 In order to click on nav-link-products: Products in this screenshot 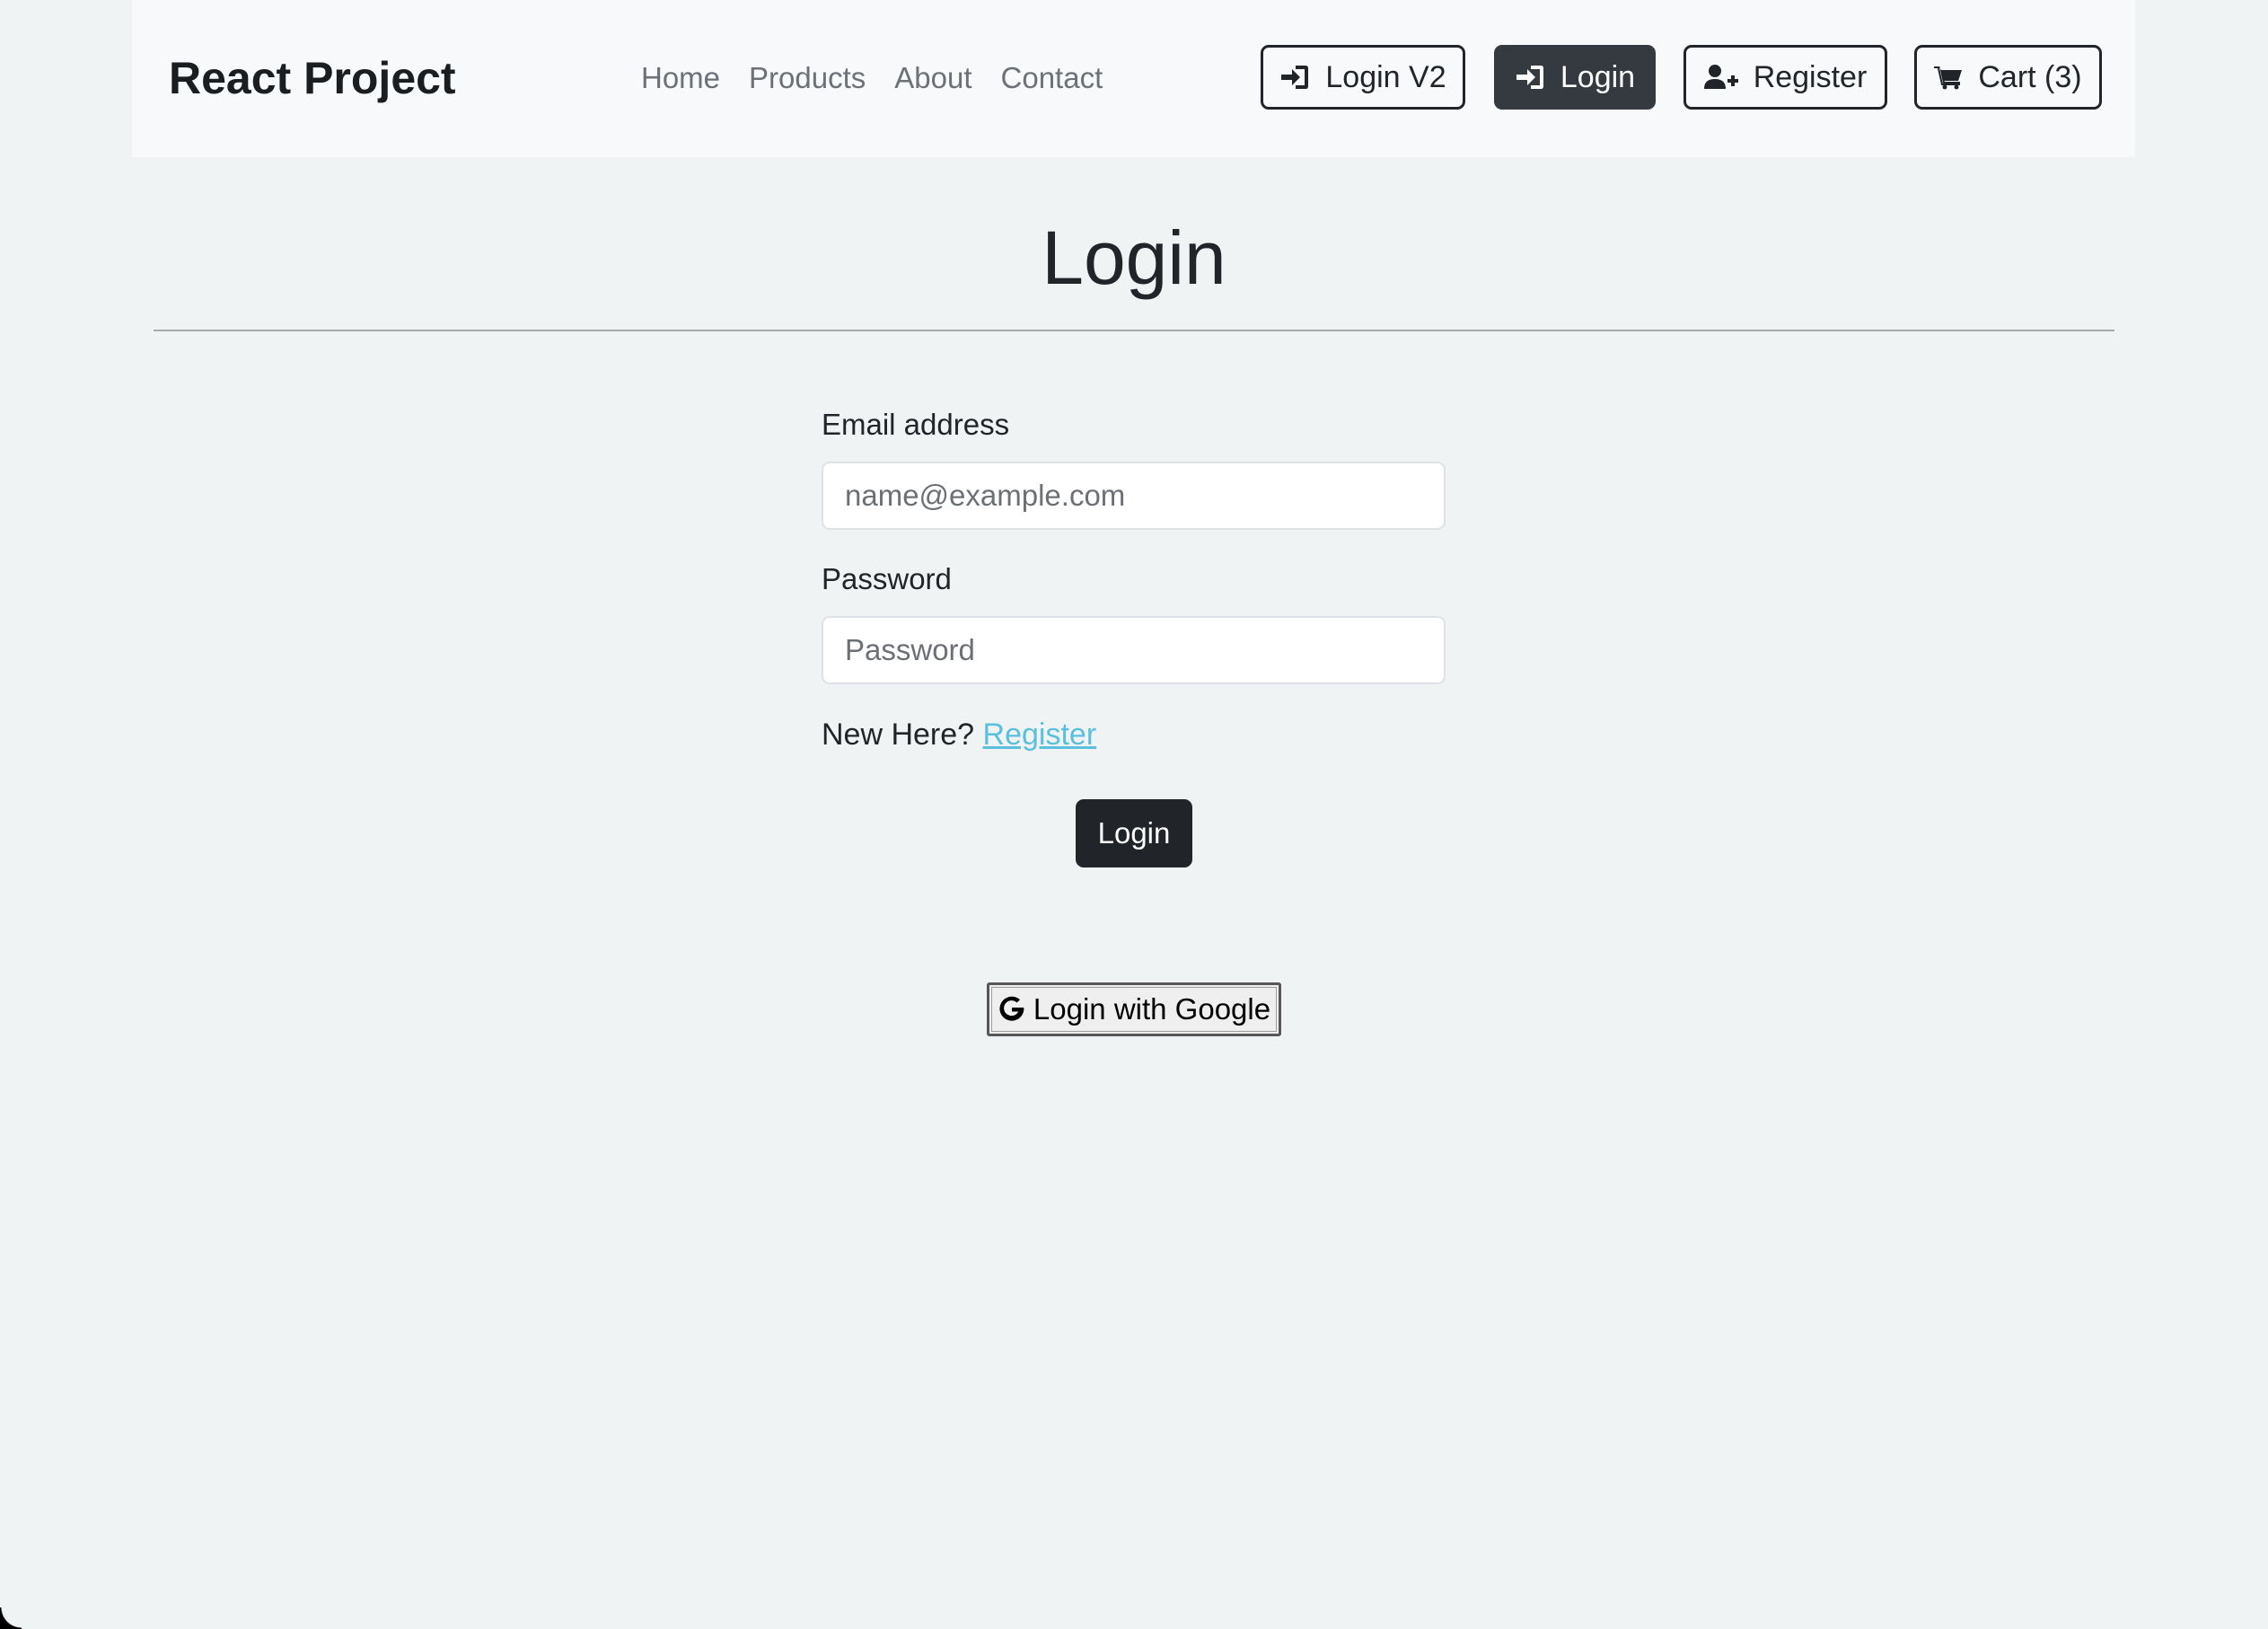, I will do `click(807, 78)`.